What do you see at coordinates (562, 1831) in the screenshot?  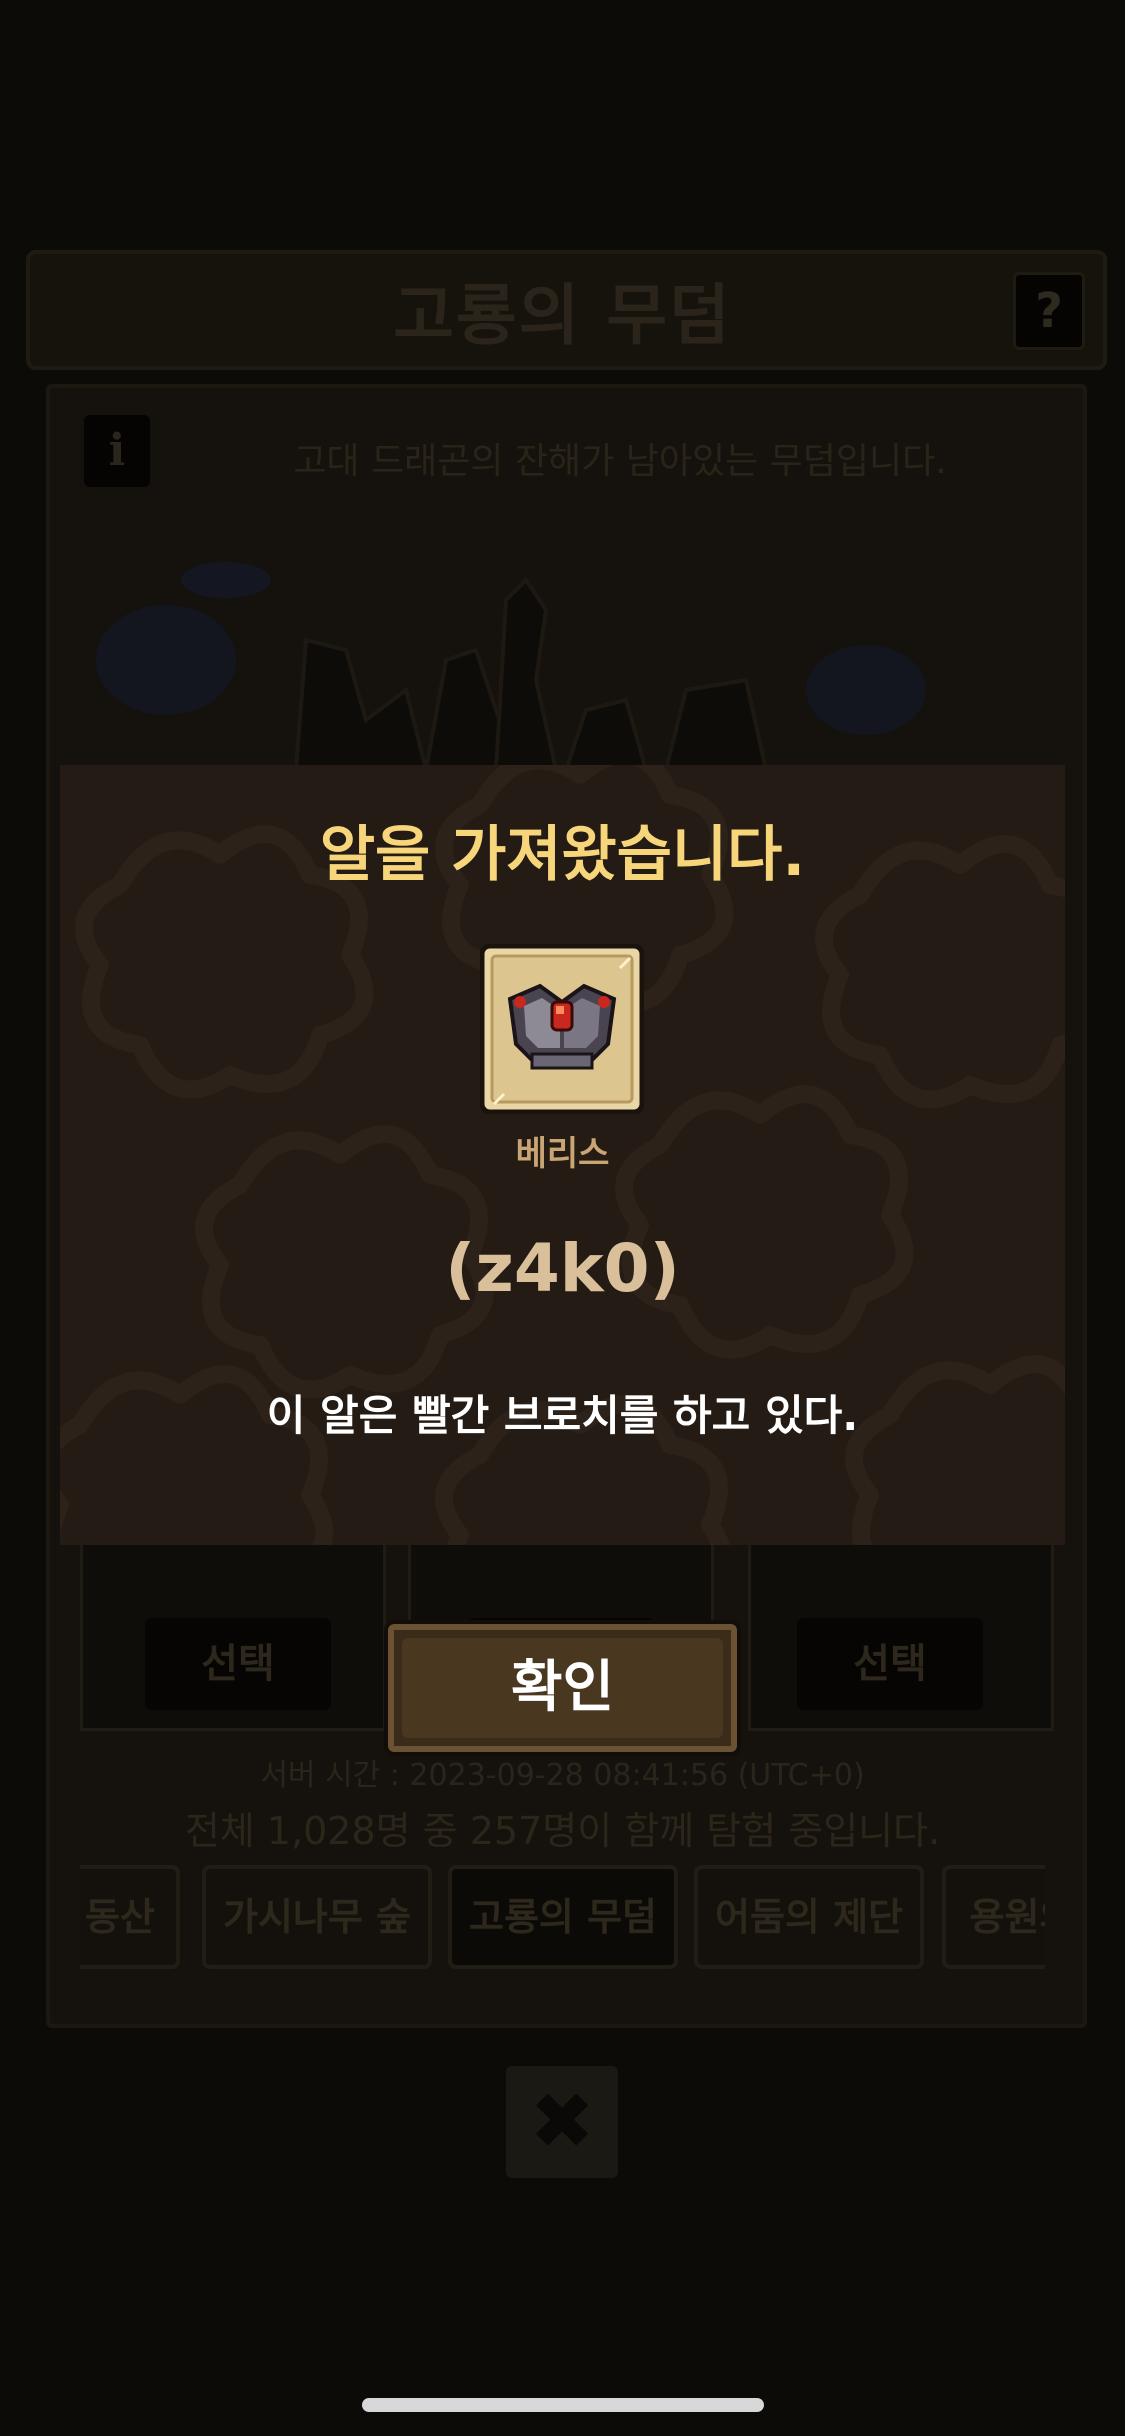 I see `participant-count: 전체 1,028명 중 257명이 함께 탐험 중입니다.` at bounding box center [562, 1831].